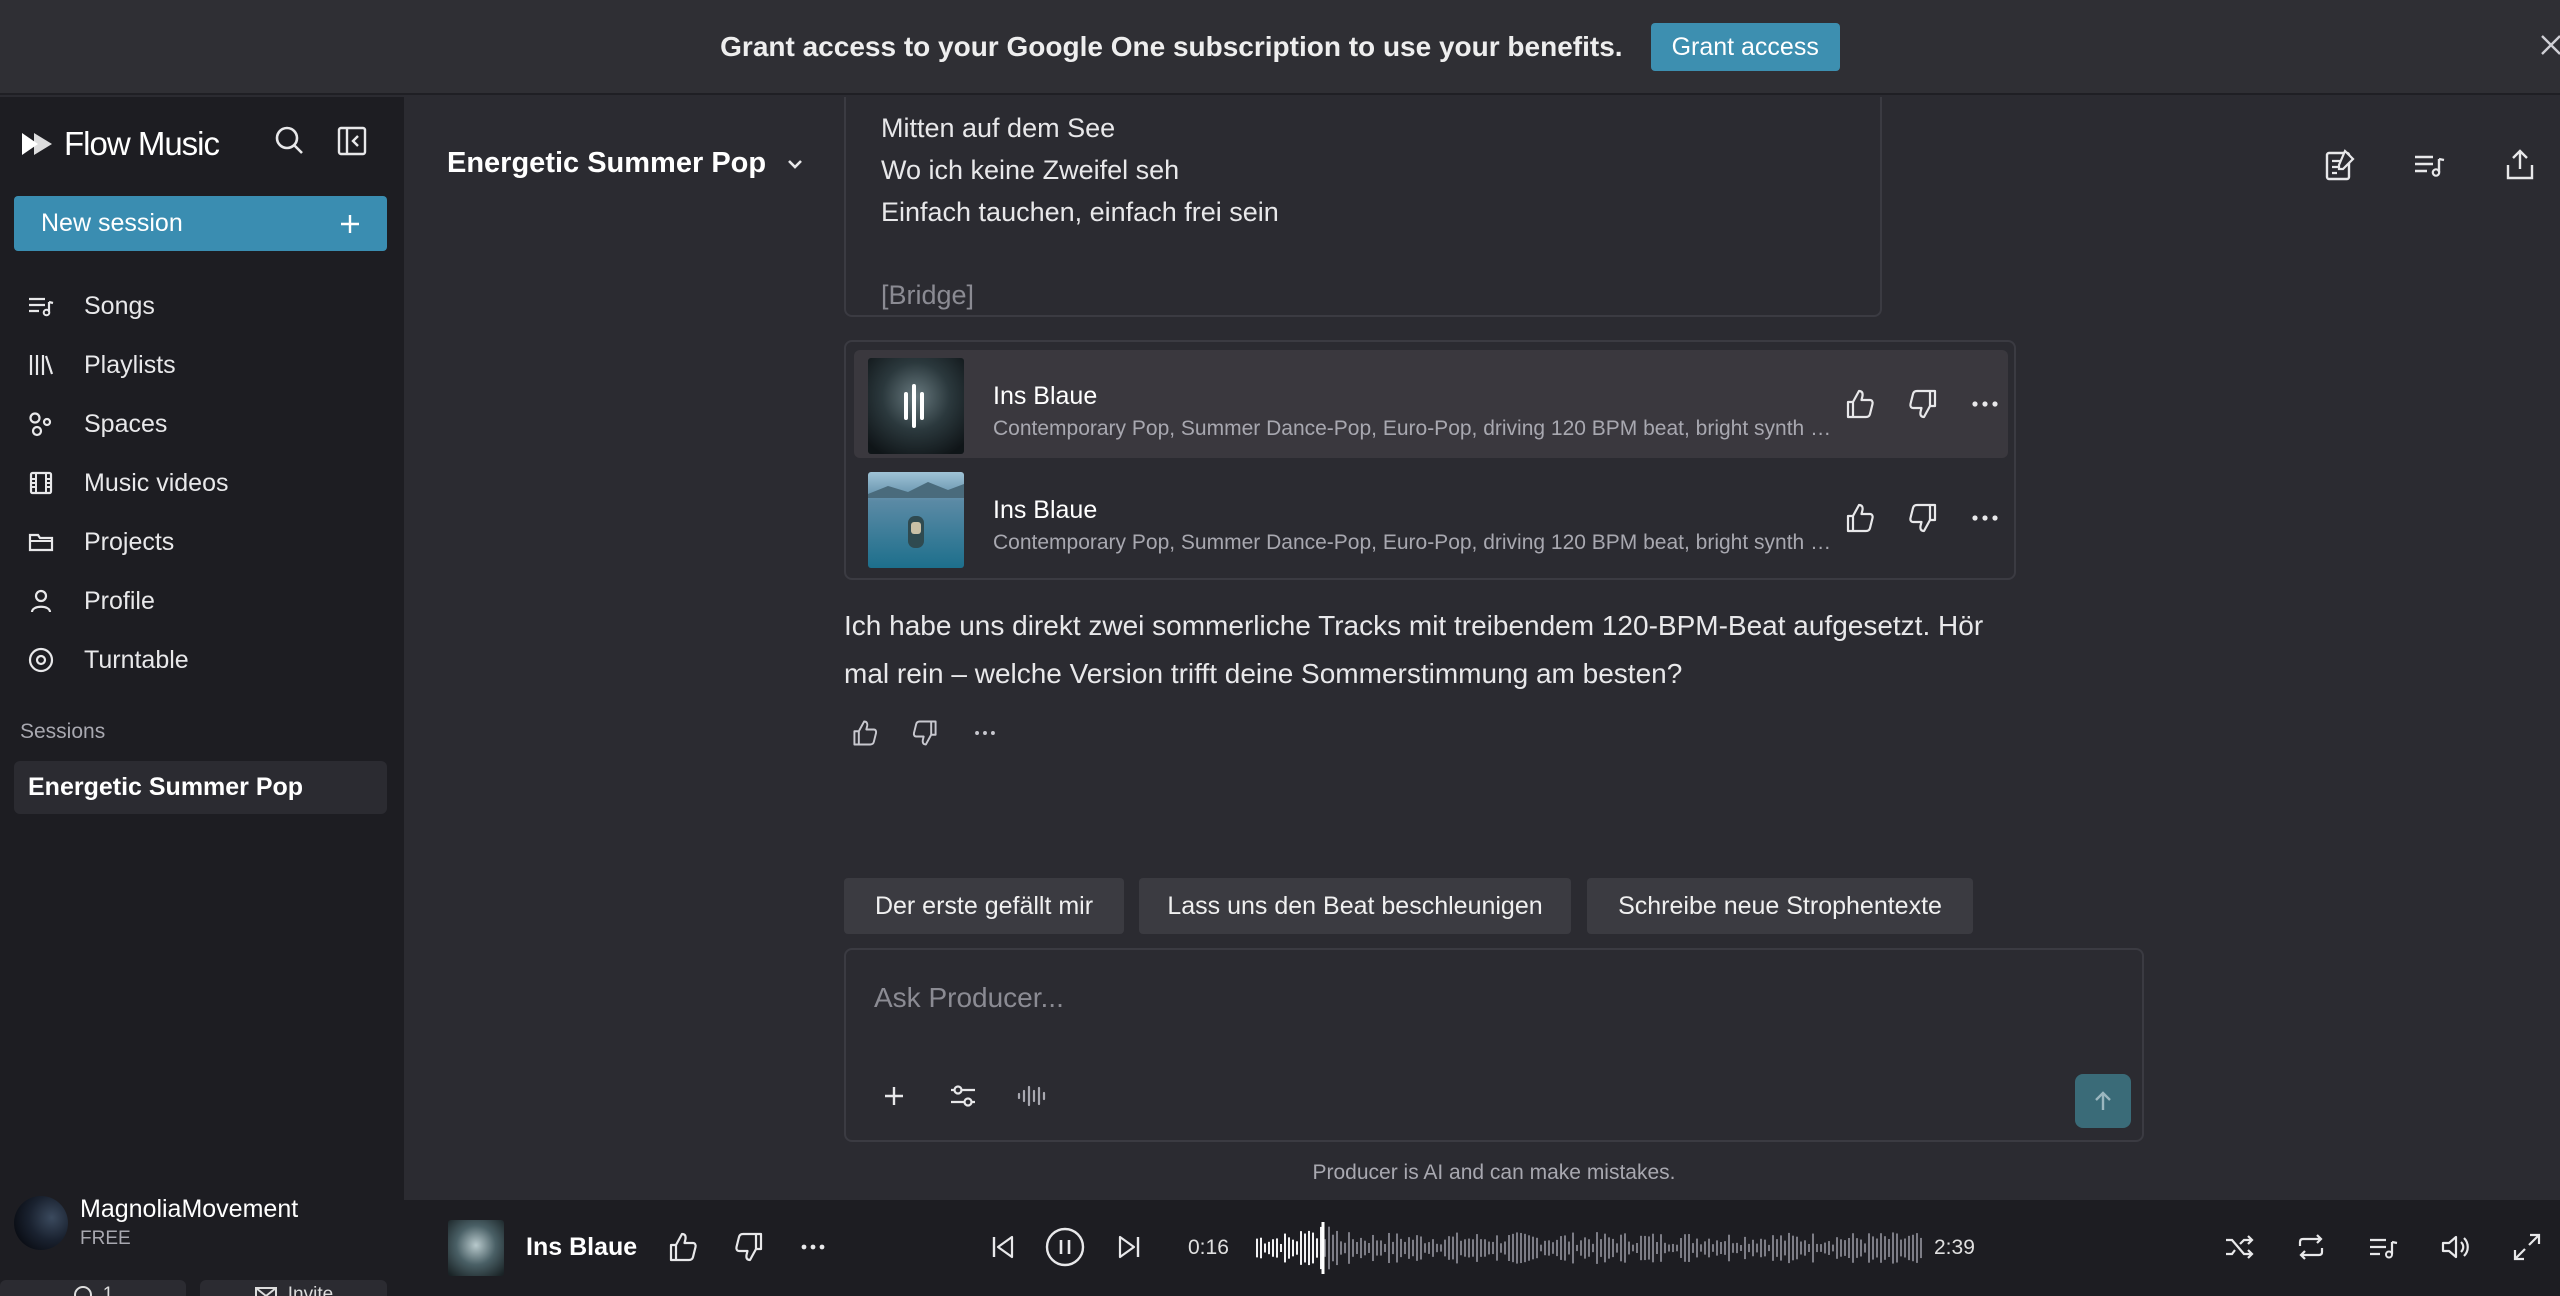  Describe the element at coordinates (126, 423) in the screenshot. I see `sidebar-item-label: Spaces` at that location.